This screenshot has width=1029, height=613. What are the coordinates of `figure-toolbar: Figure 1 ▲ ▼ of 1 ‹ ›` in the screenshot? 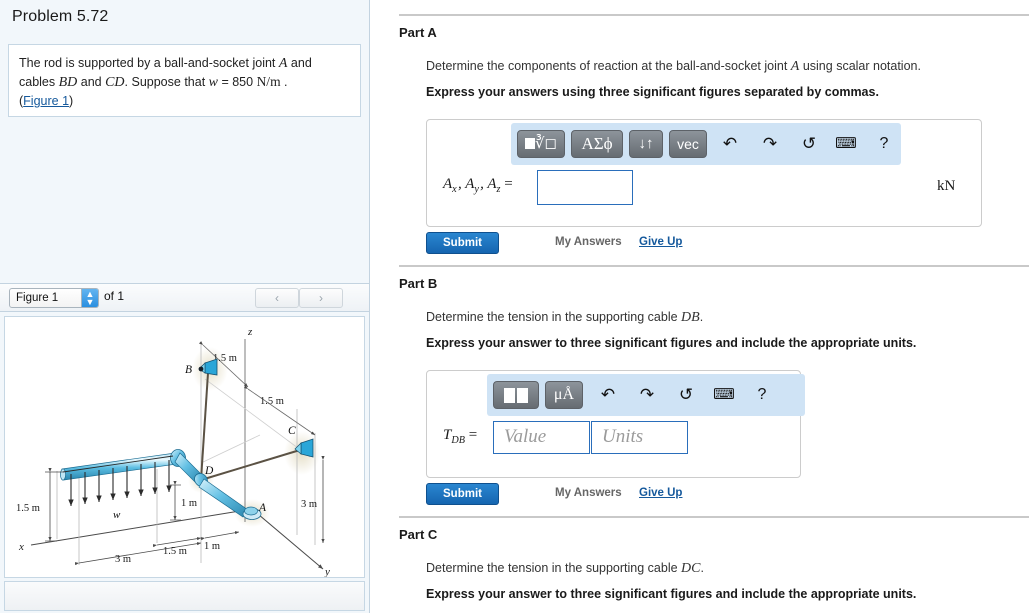 It's located at (184, 297).